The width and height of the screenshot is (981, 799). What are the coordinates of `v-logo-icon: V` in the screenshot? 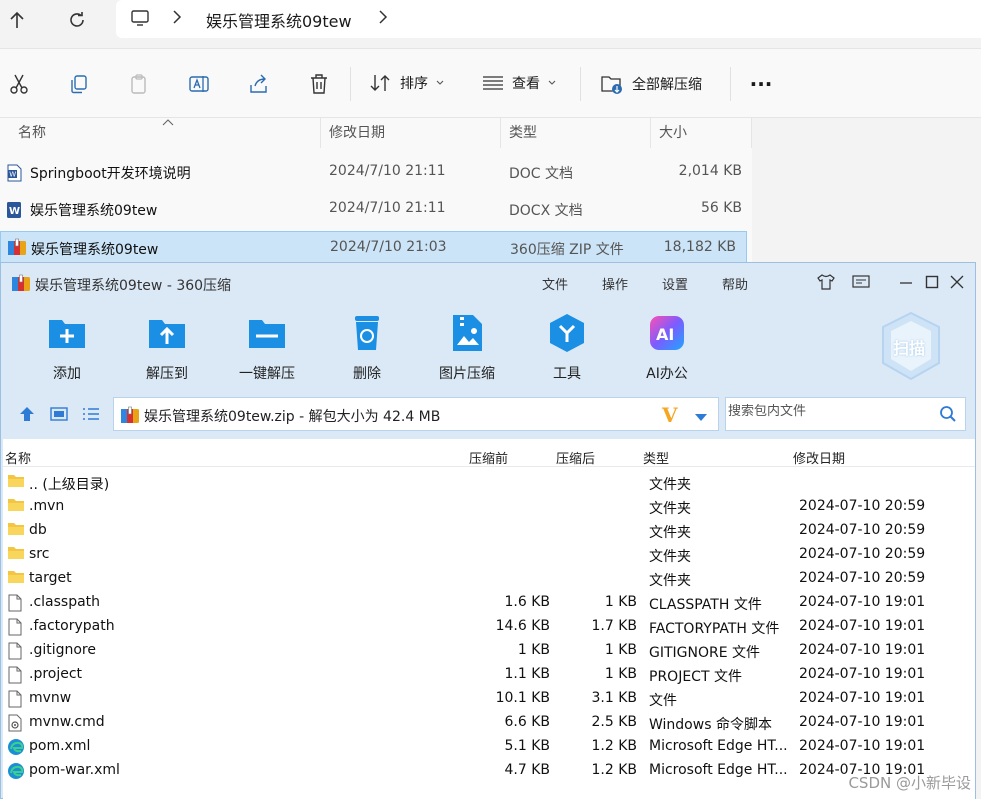 It's located at (670, 415).